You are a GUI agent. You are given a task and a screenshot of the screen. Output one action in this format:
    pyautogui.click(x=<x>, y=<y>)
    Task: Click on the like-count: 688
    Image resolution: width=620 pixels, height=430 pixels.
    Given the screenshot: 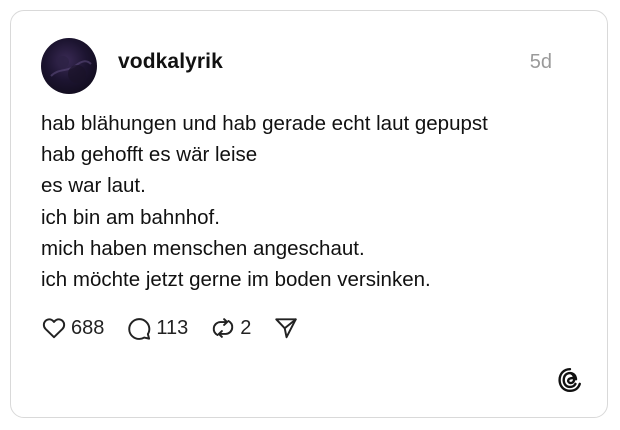 What is the action you would take?
    pyautogui.click(x=88, y=327)
    